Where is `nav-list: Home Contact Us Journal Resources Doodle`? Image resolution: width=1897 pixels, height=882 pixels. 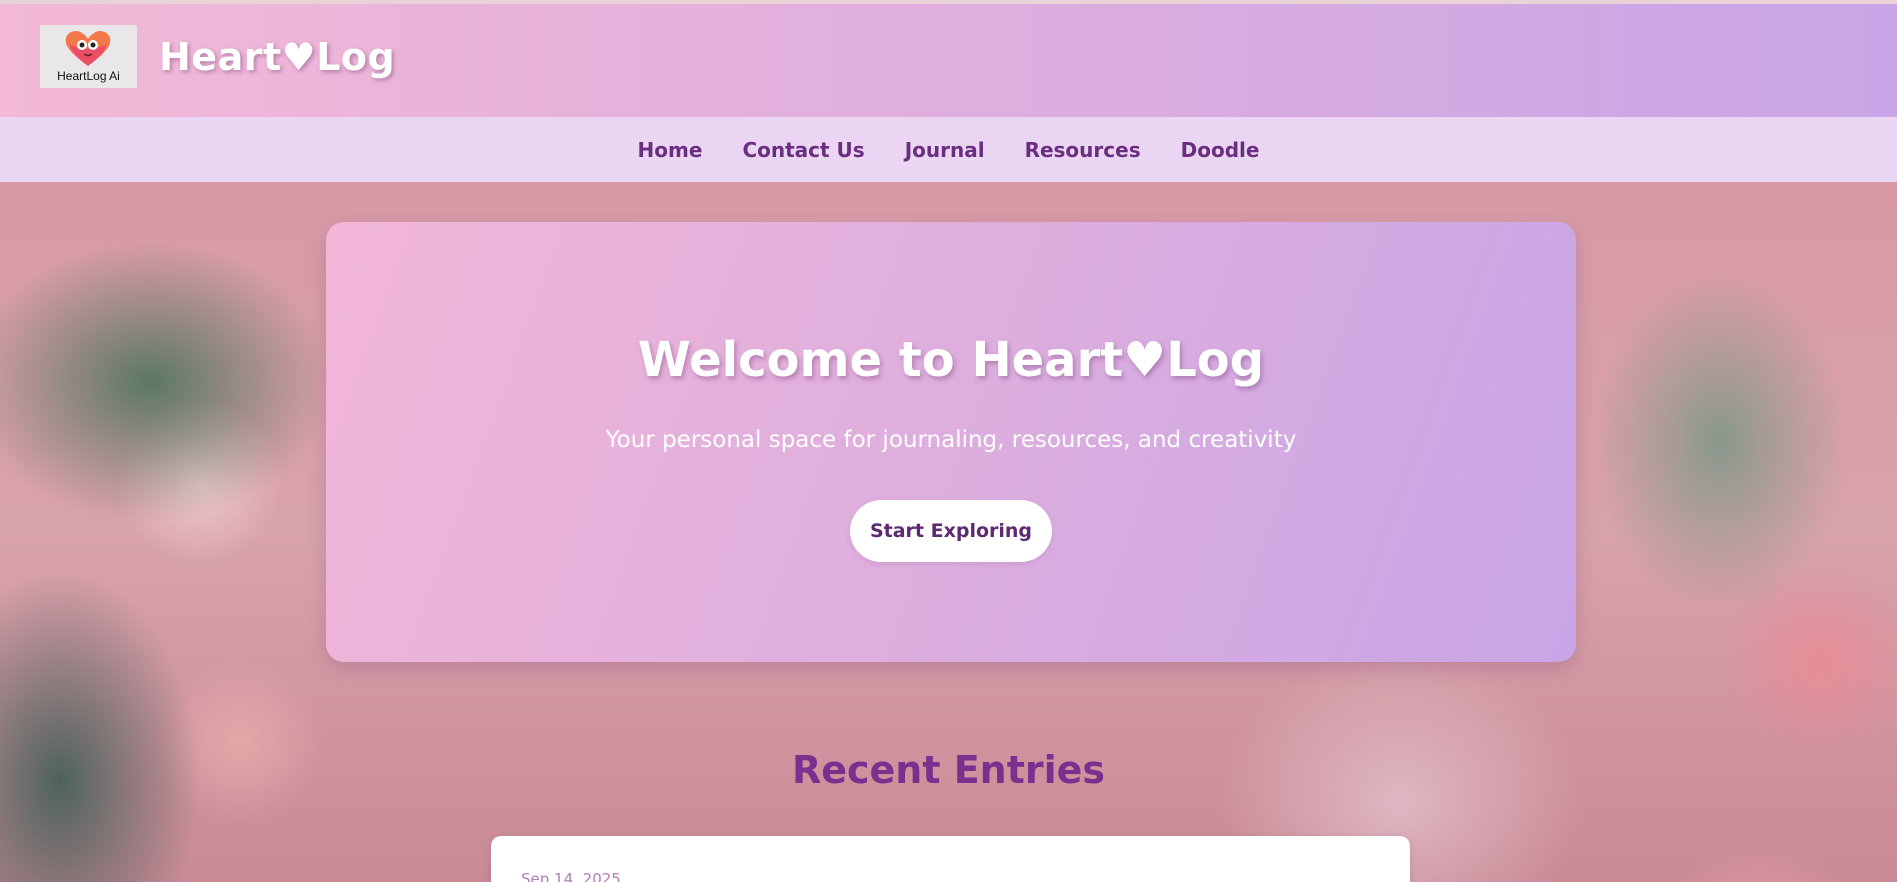
nav-list: Home Contact Us Journal Resources Doodle is located at coordinates (948, 149).